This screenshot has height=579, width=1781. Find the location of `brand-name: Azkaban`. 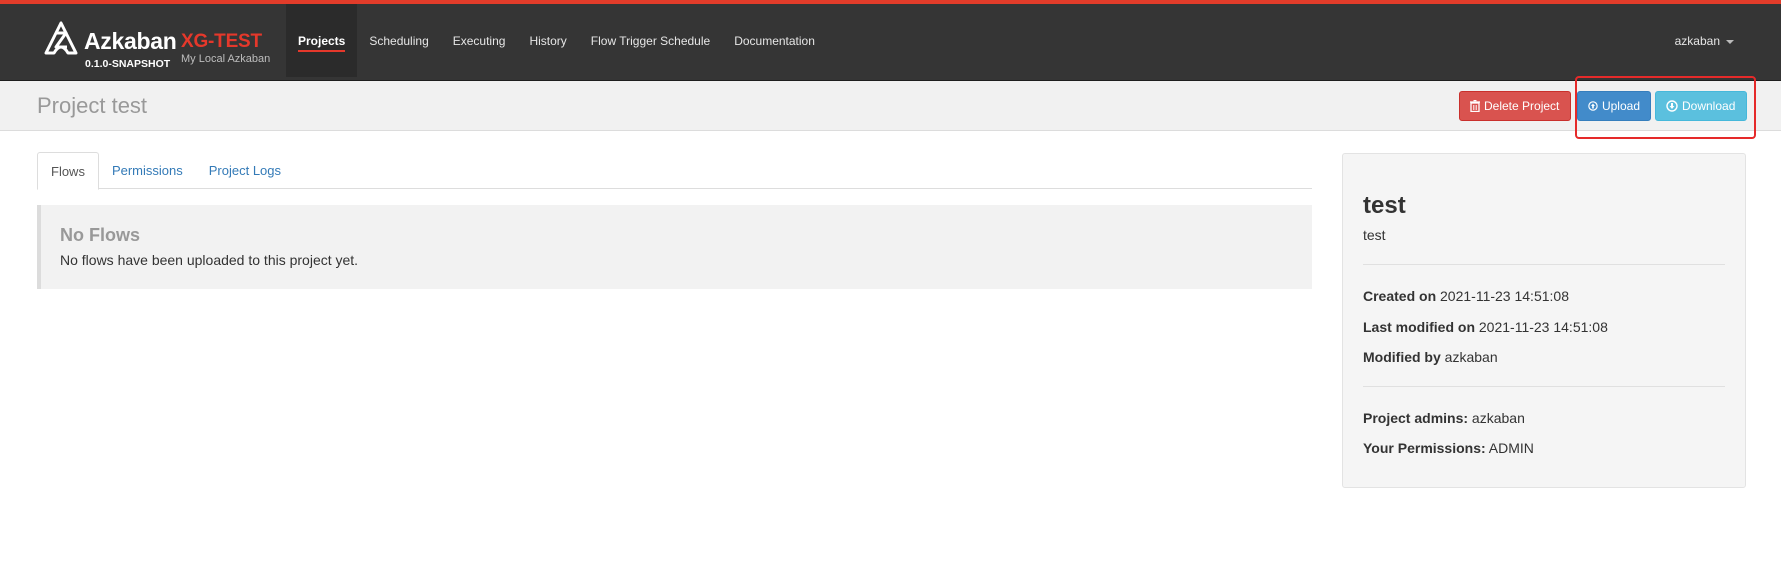

brand-name: Azkaban is located at coordinates (130, 41).